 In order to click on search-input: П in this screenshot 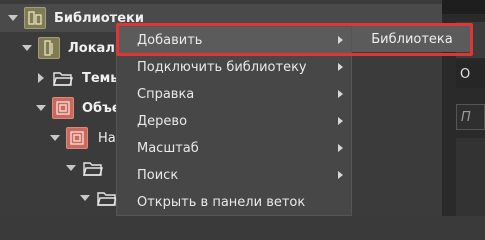, I will do `click(470, 117)`.